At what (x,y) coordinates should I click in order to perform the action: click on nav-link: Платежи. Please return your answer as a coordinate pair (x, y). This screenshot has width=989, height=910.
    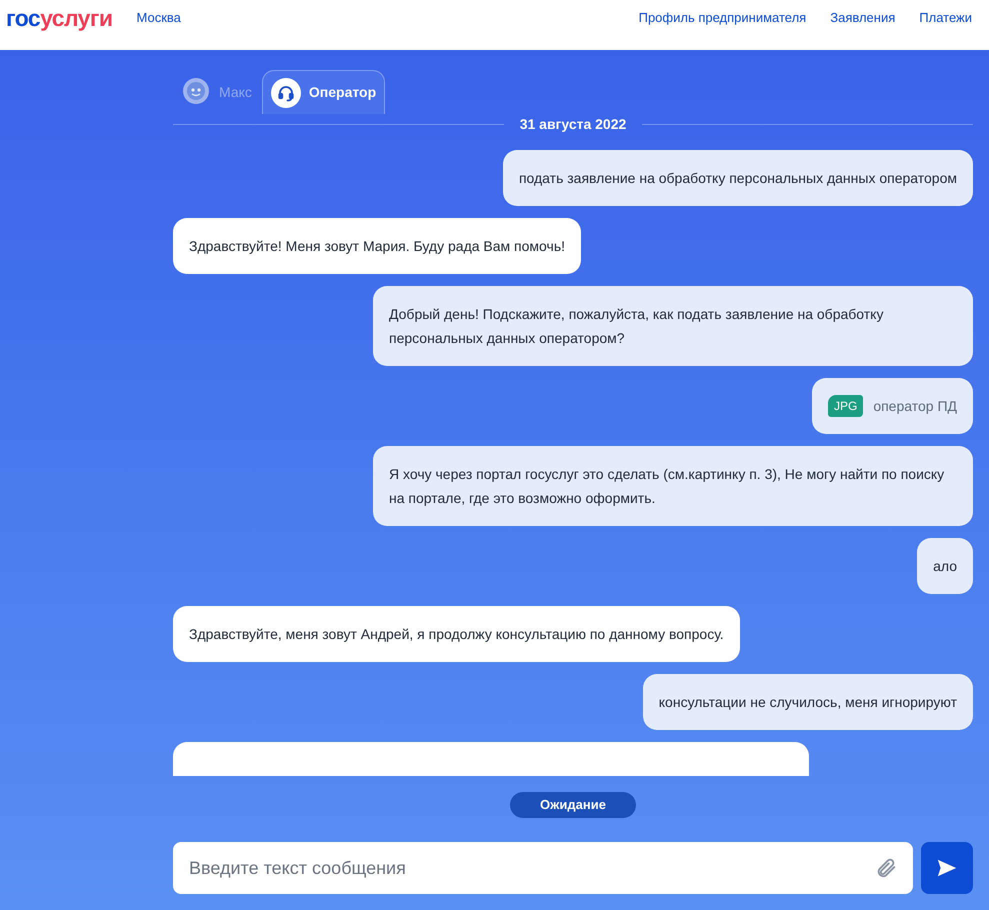
    Looking at the image, I should click on (945, 18).